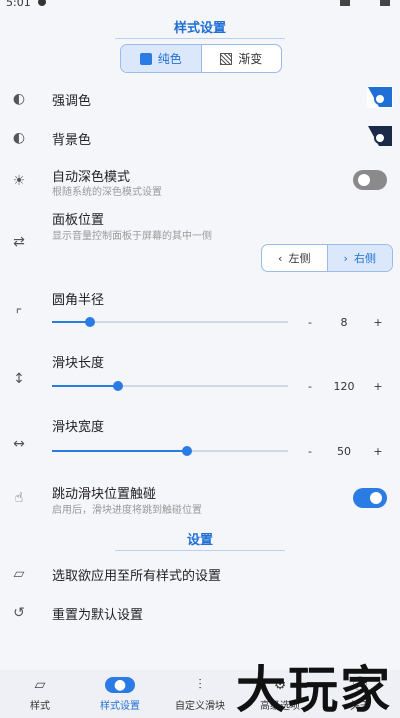  Describe the element at coordinates (314, 689) in the screenshot. I see `watermark-logo: 大玩家` at that location.